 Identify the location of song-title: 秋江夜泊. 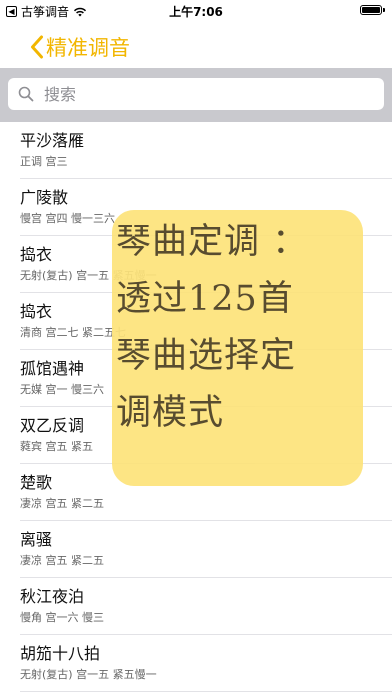
(52, 596).